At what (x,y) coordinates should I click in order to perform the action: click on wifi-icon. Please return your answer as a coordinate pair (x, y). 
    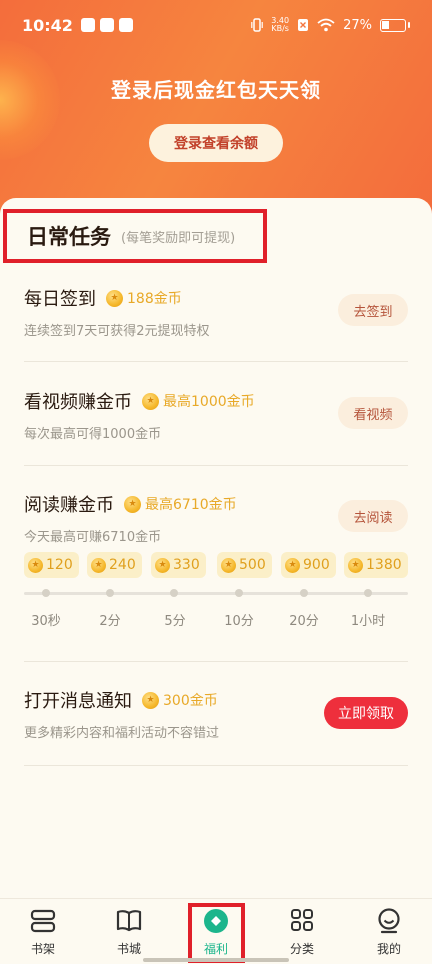
    Looking at the image, I should click on (326, 25).